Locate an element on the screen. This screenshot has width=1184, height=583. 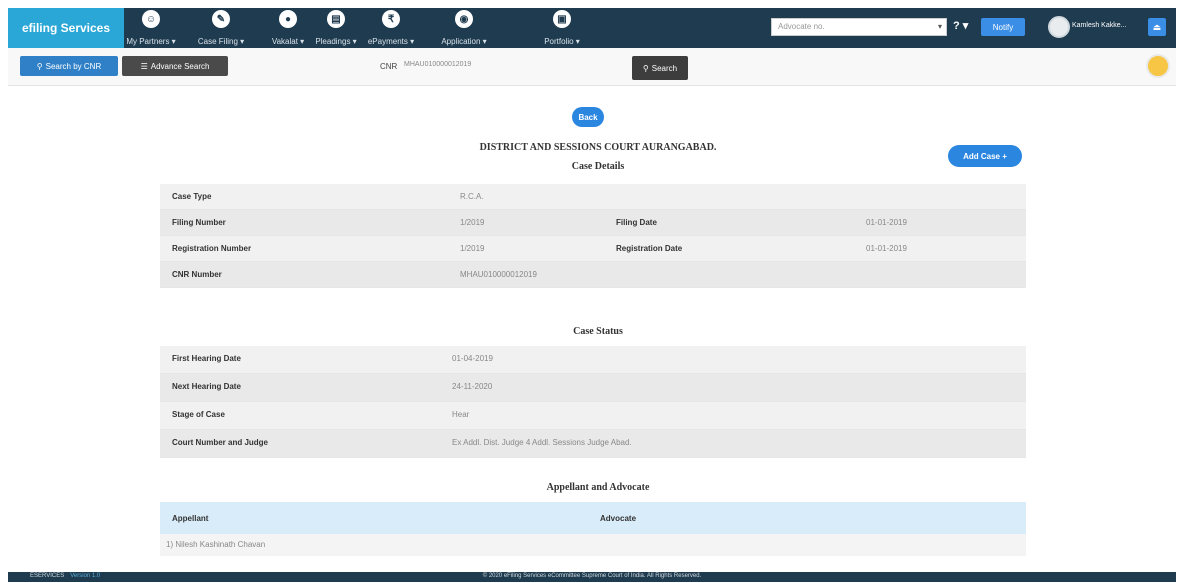
brand-logo: efiling Services is located at coordinates (66, 28).